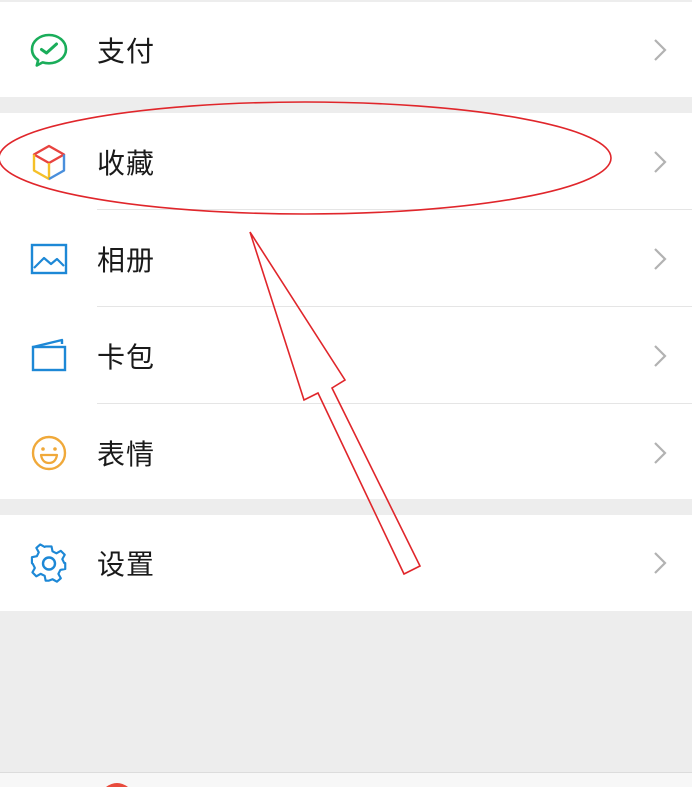  I want to click on menu-item-favorites: 收藏, so click(346, 161).